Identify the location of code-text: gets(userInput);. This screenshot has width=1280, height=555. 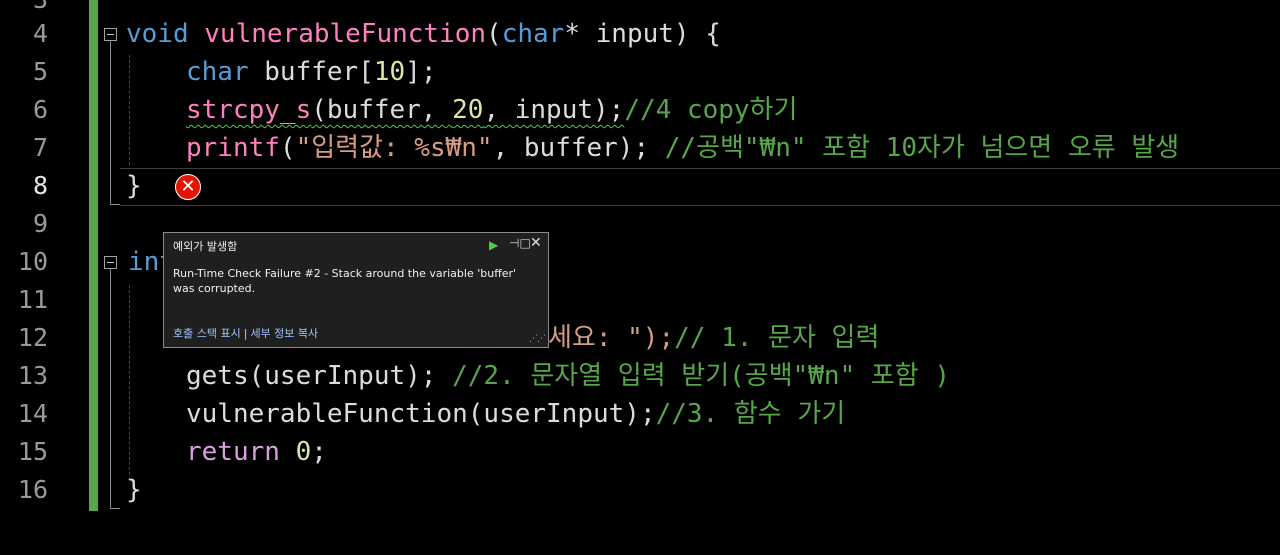
(319, 376).